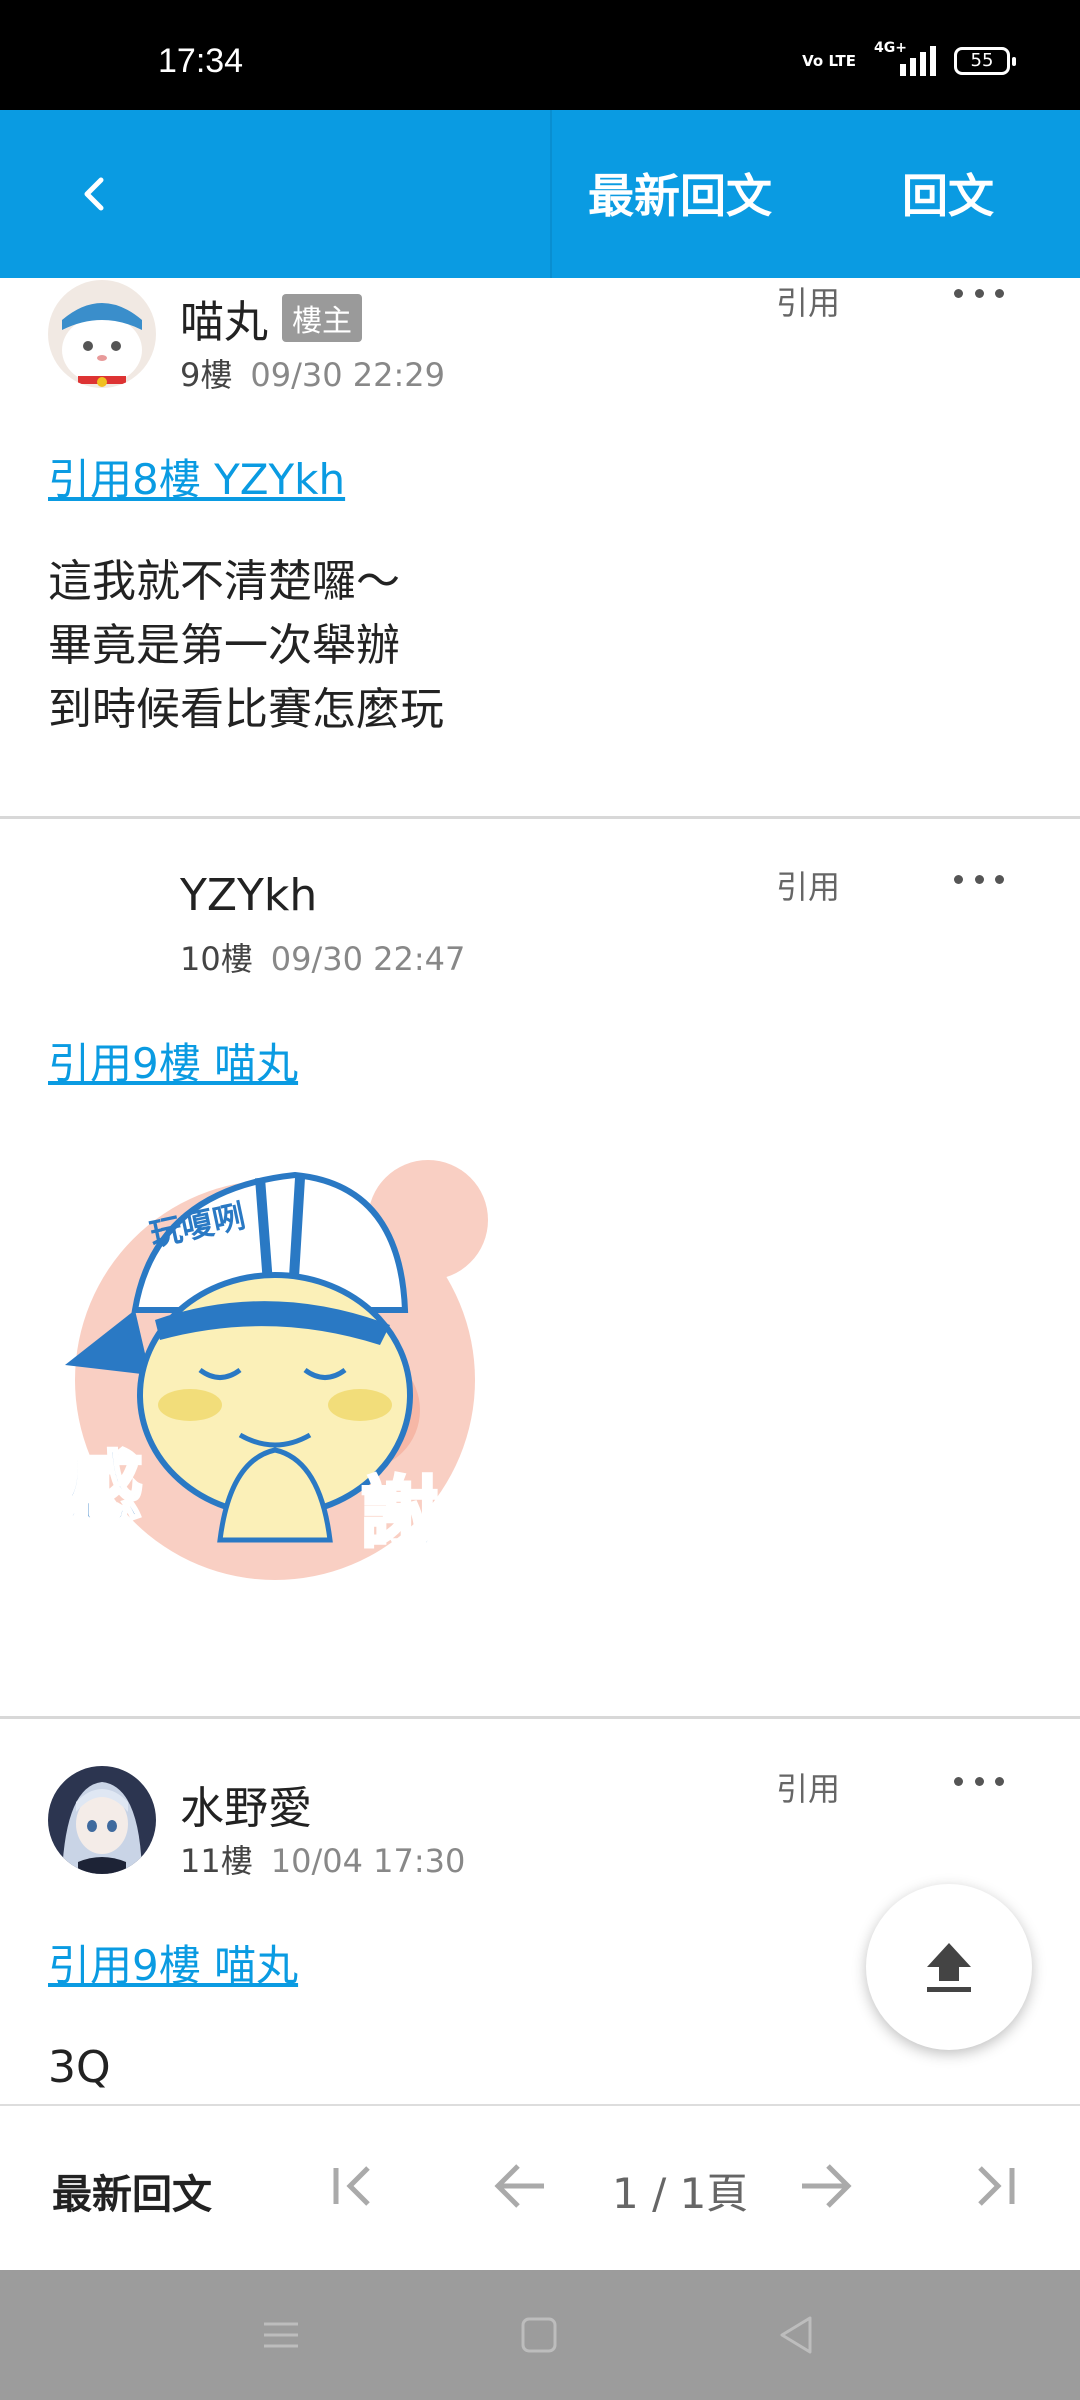 The width and height of the screenshot is (1080, 2400). I want to click on author-label: 水野愛, so click(246, 1808).